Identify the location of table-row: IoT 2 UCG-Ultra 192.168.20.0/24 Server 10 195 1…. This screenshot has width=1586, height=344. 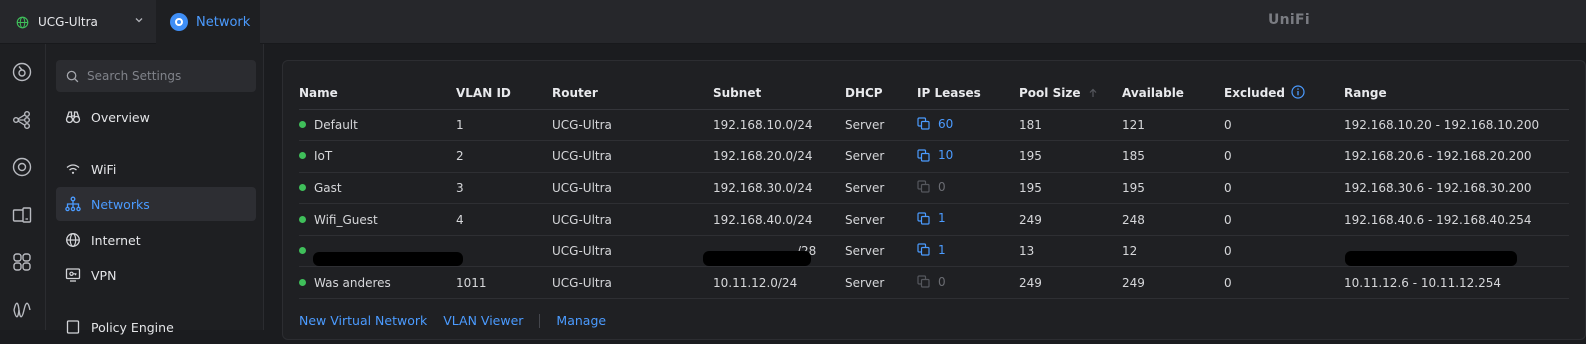
(934, 156).